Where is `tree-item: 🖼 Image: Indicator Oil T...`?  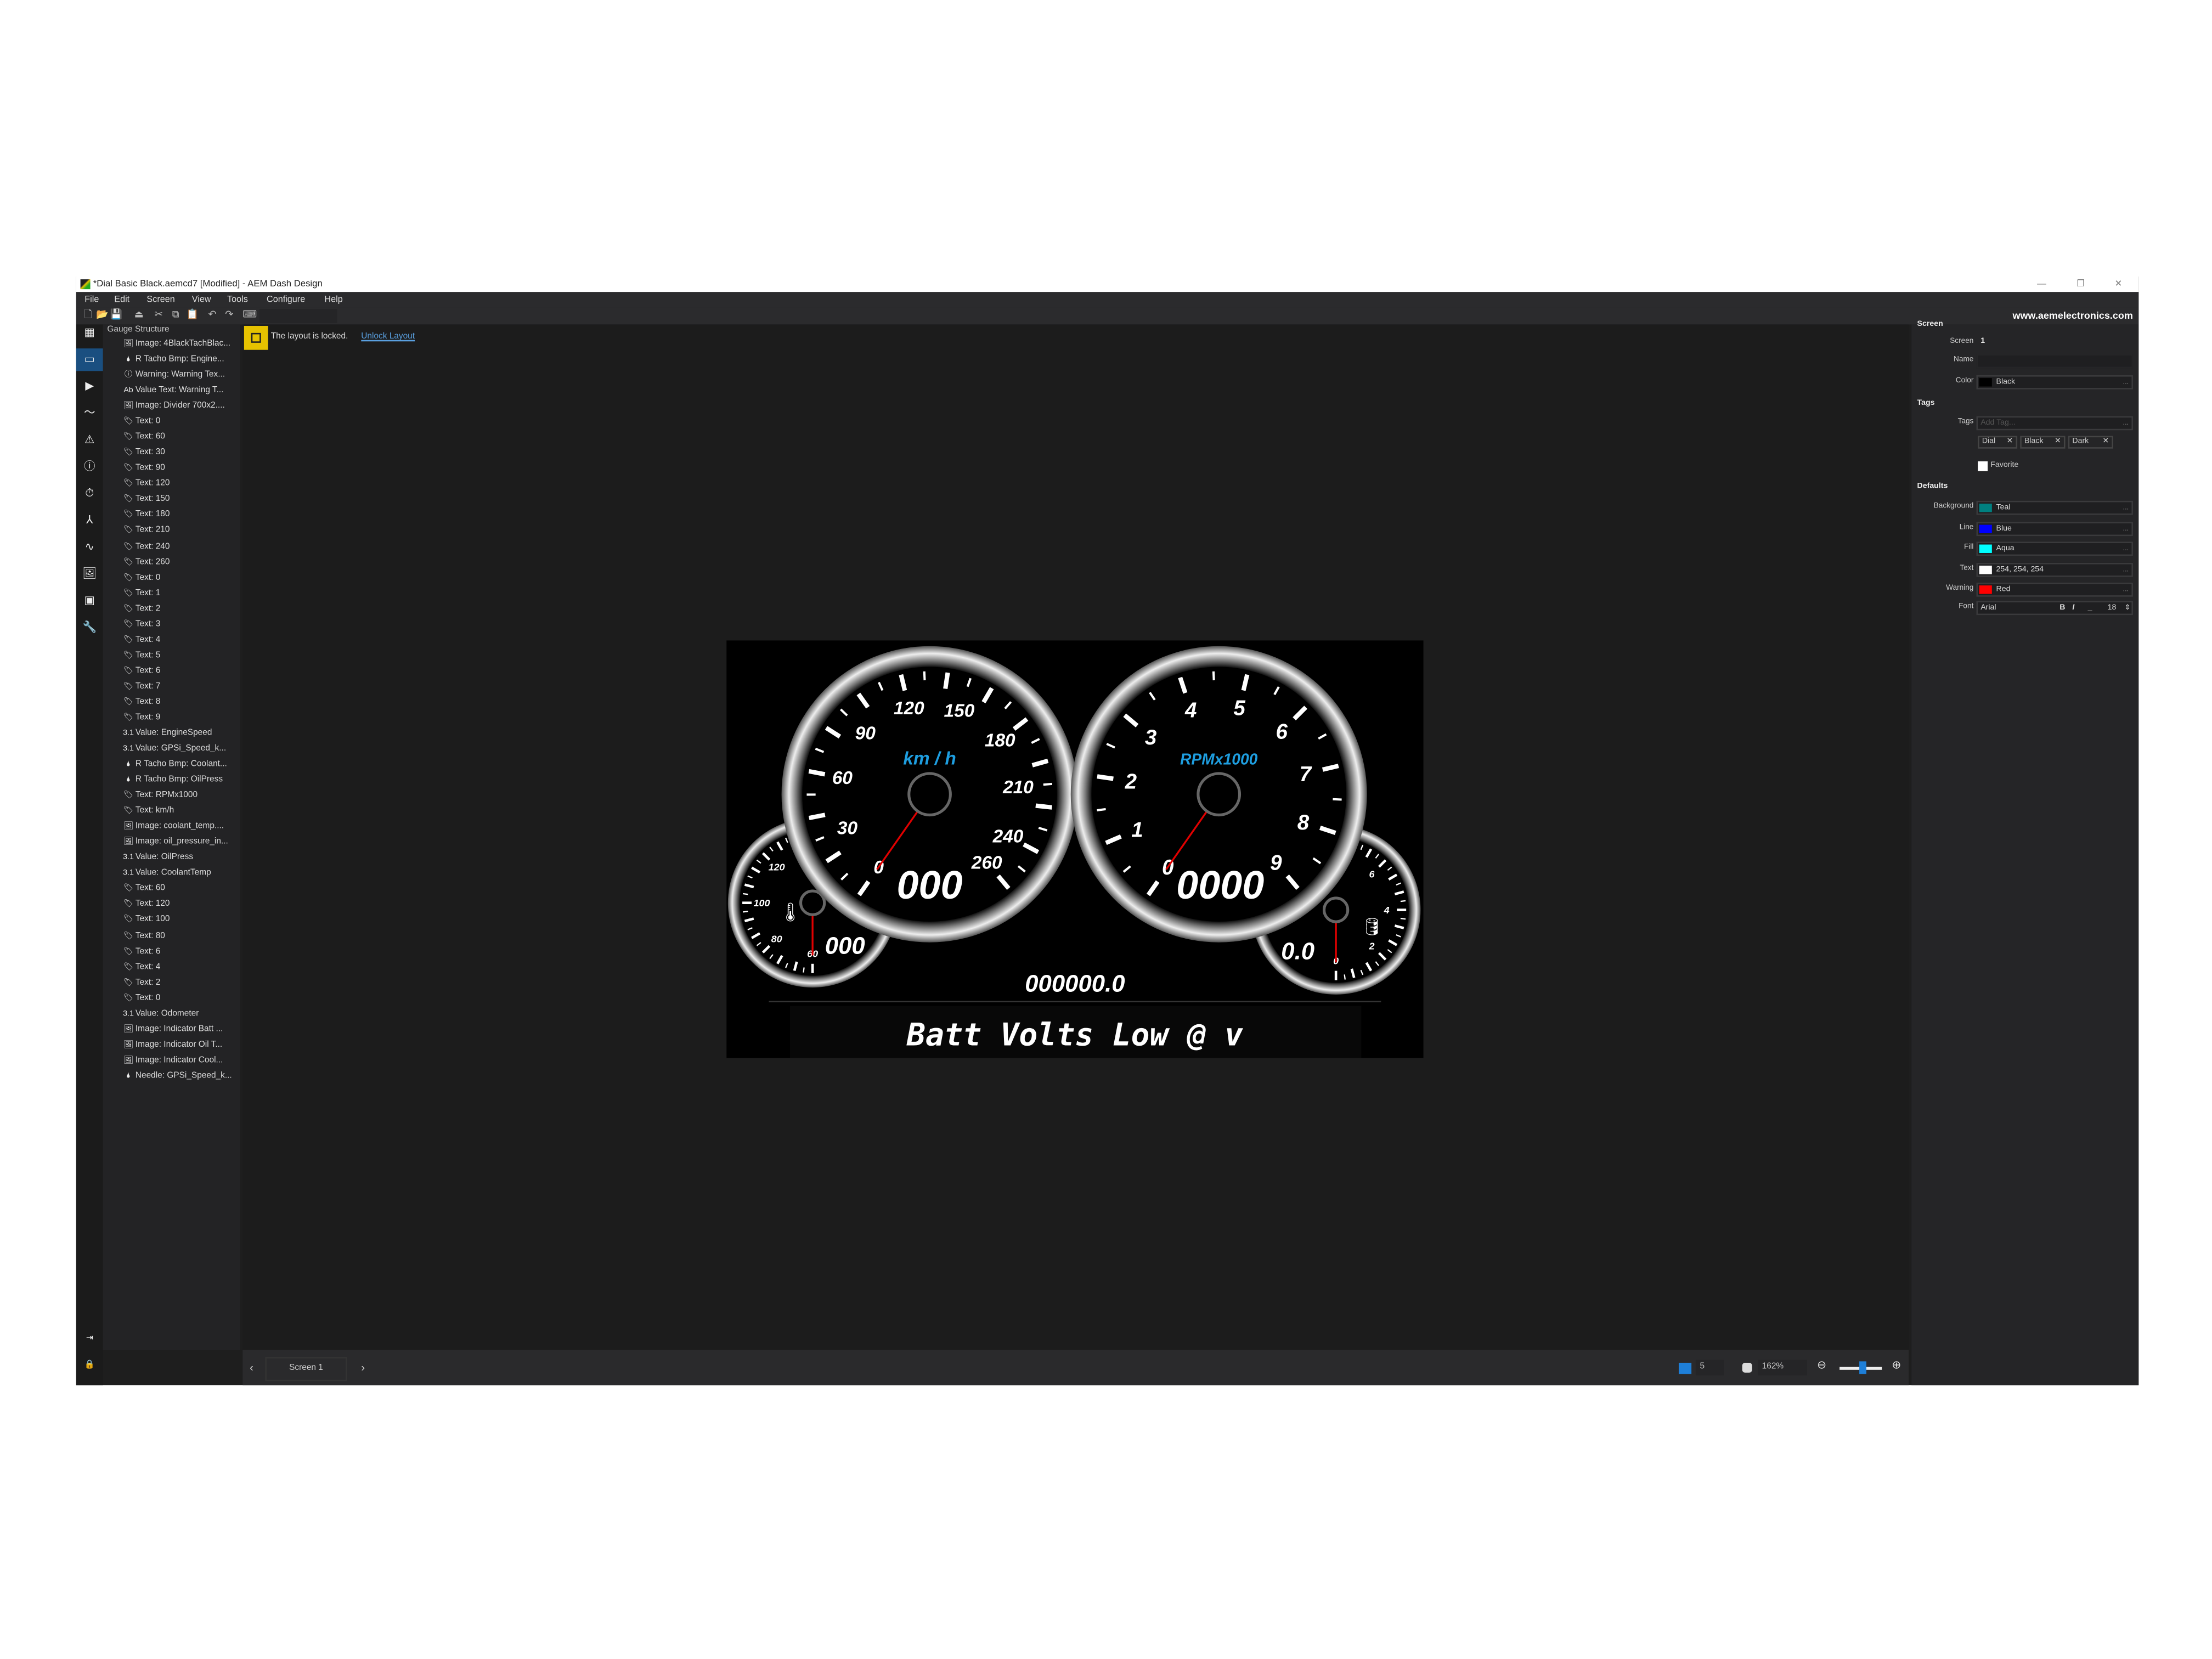 tree-item: 🖼 Image: Indicator Oil T... is located at coordinates (171, 1046).